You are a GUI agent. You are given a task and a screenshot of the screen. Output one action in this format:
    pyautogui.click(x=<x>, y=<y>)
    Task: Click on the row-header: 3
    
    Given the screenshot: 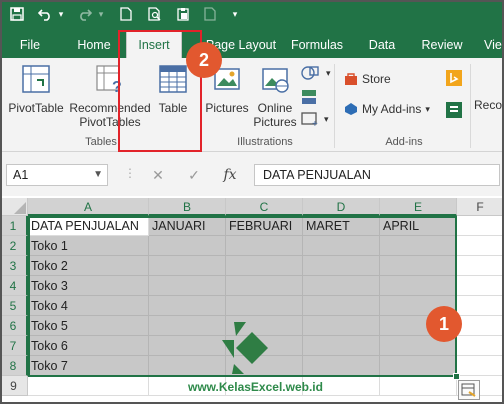 What is the action you would take?
    pyautogui.click(x=14, y=266)
    